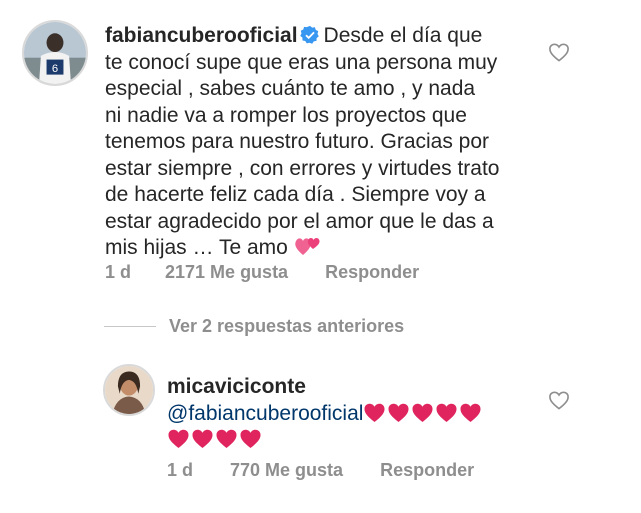 The width and height of the screenshot is (641, 513). What do you see at coordinates (297, 141) in the screenshot?
I see `comment-line: tenemos para nuestro futuro. Gracias por` at bounding box center [297, 141].